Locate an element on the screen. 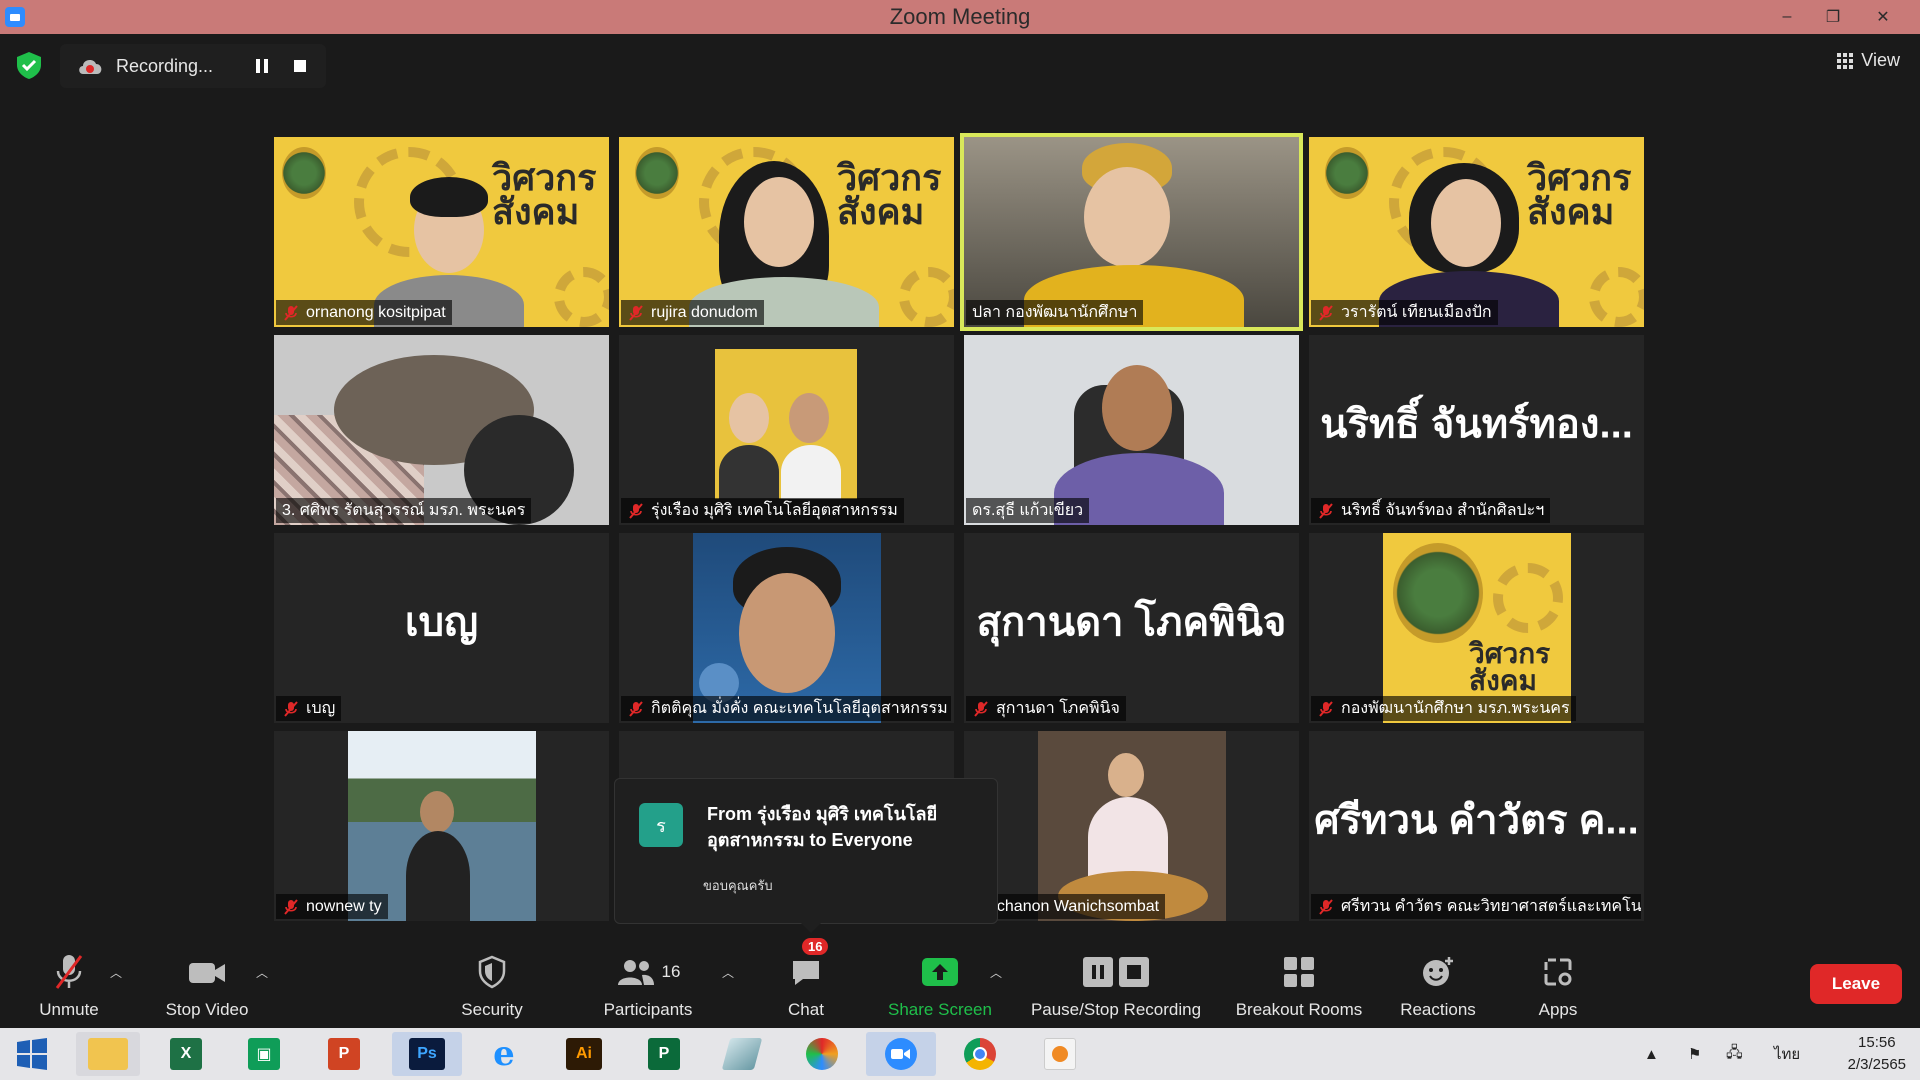 The image size is (1920, 1080). tool-icon is located at coordinates (742, 1054).